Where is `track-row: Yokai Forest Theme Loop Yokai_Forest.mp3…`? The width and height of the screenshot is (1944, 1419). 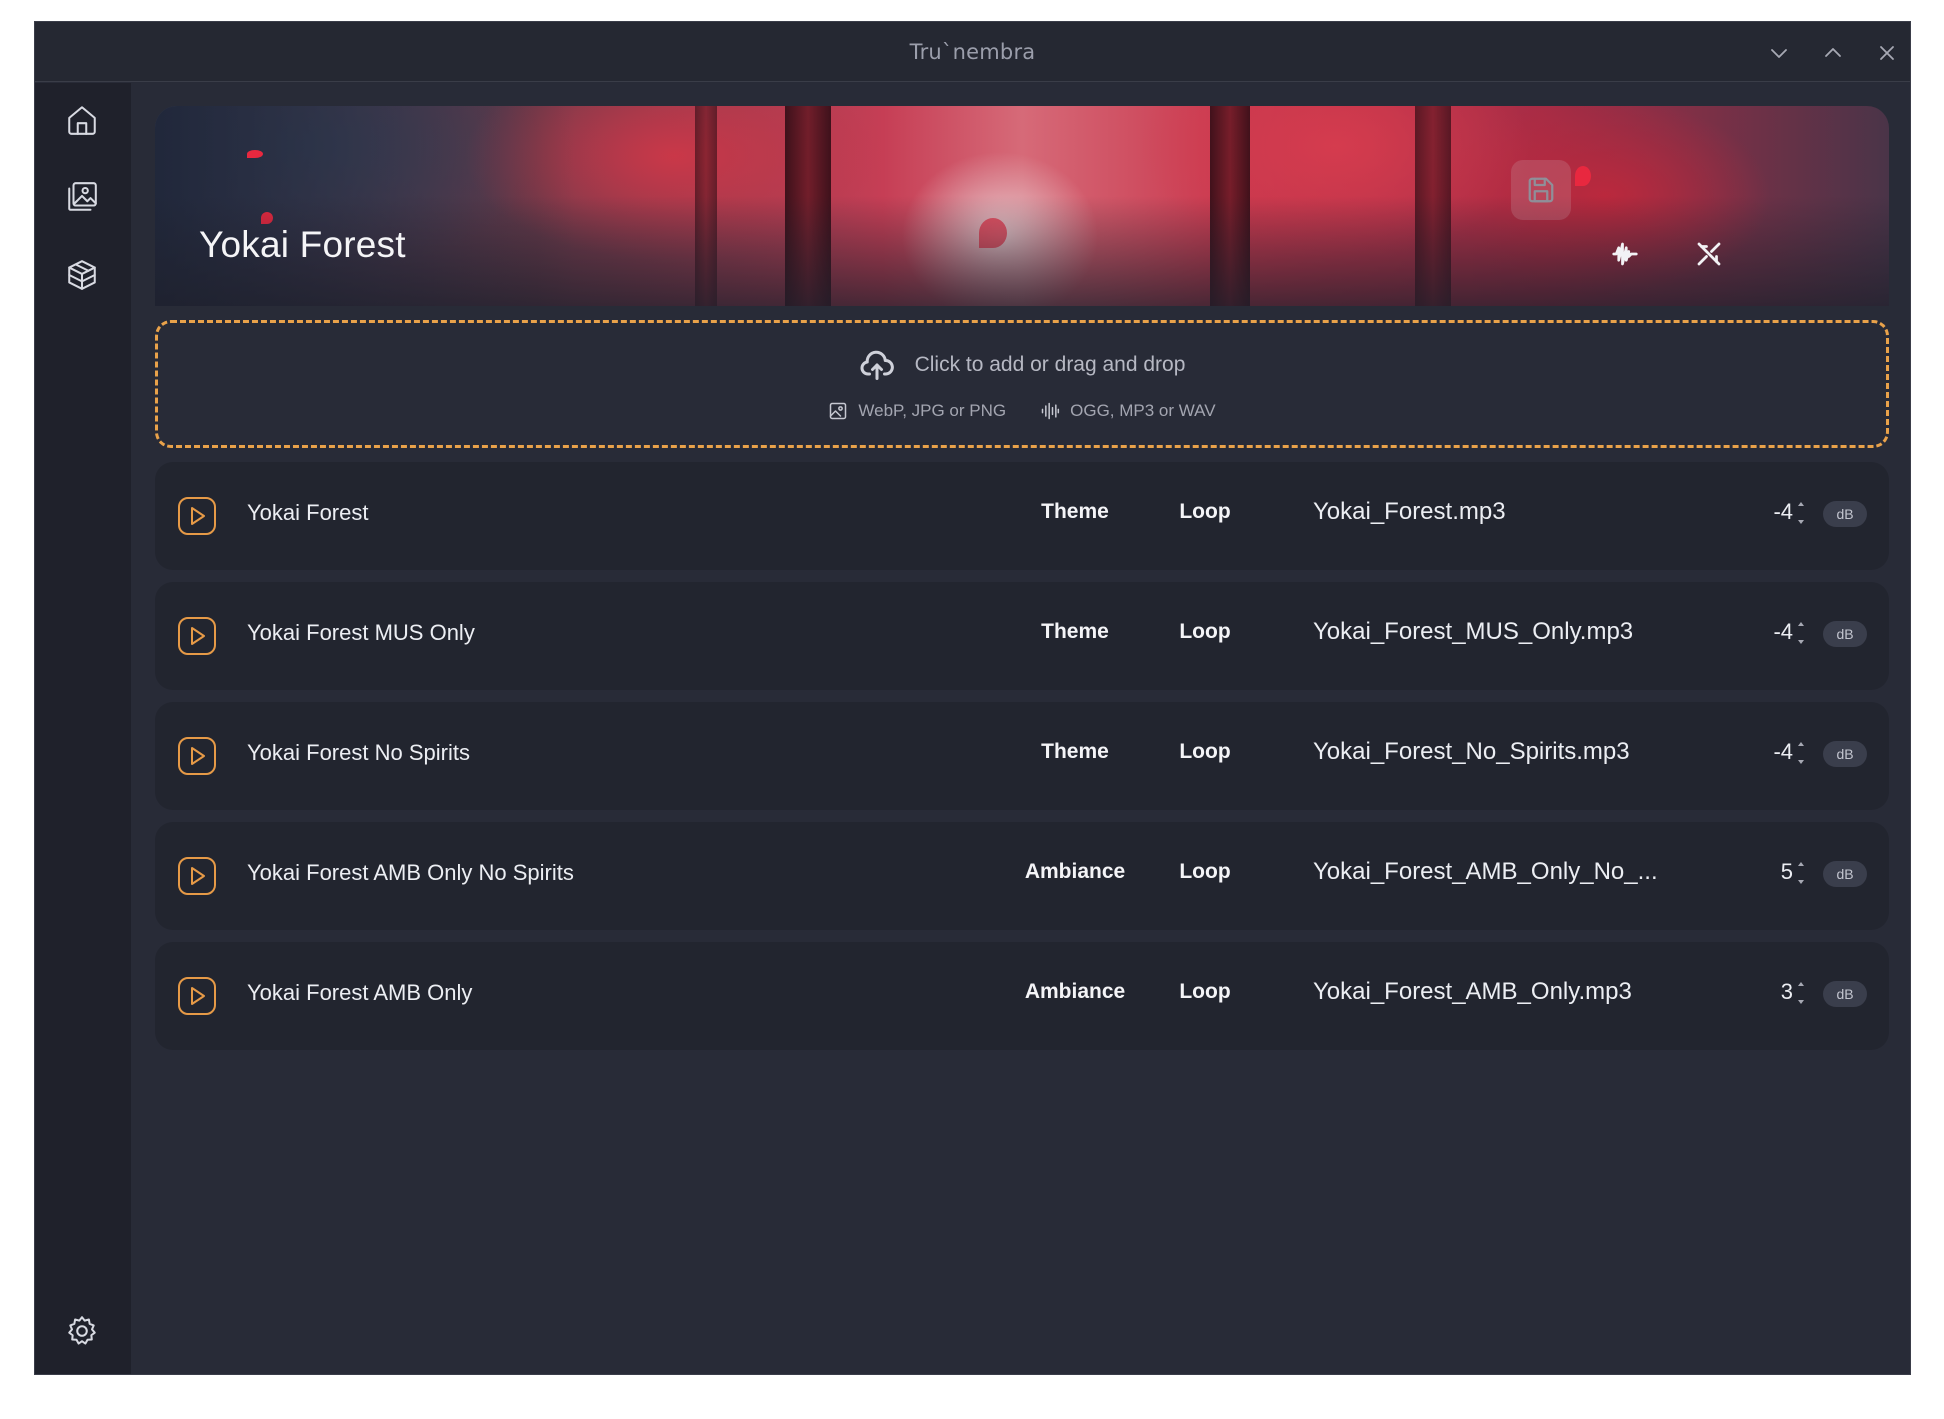
track-row: Yokai Forest Theme Loop Yokai_Forest.mp3… is located at coordinates (1022, 516).